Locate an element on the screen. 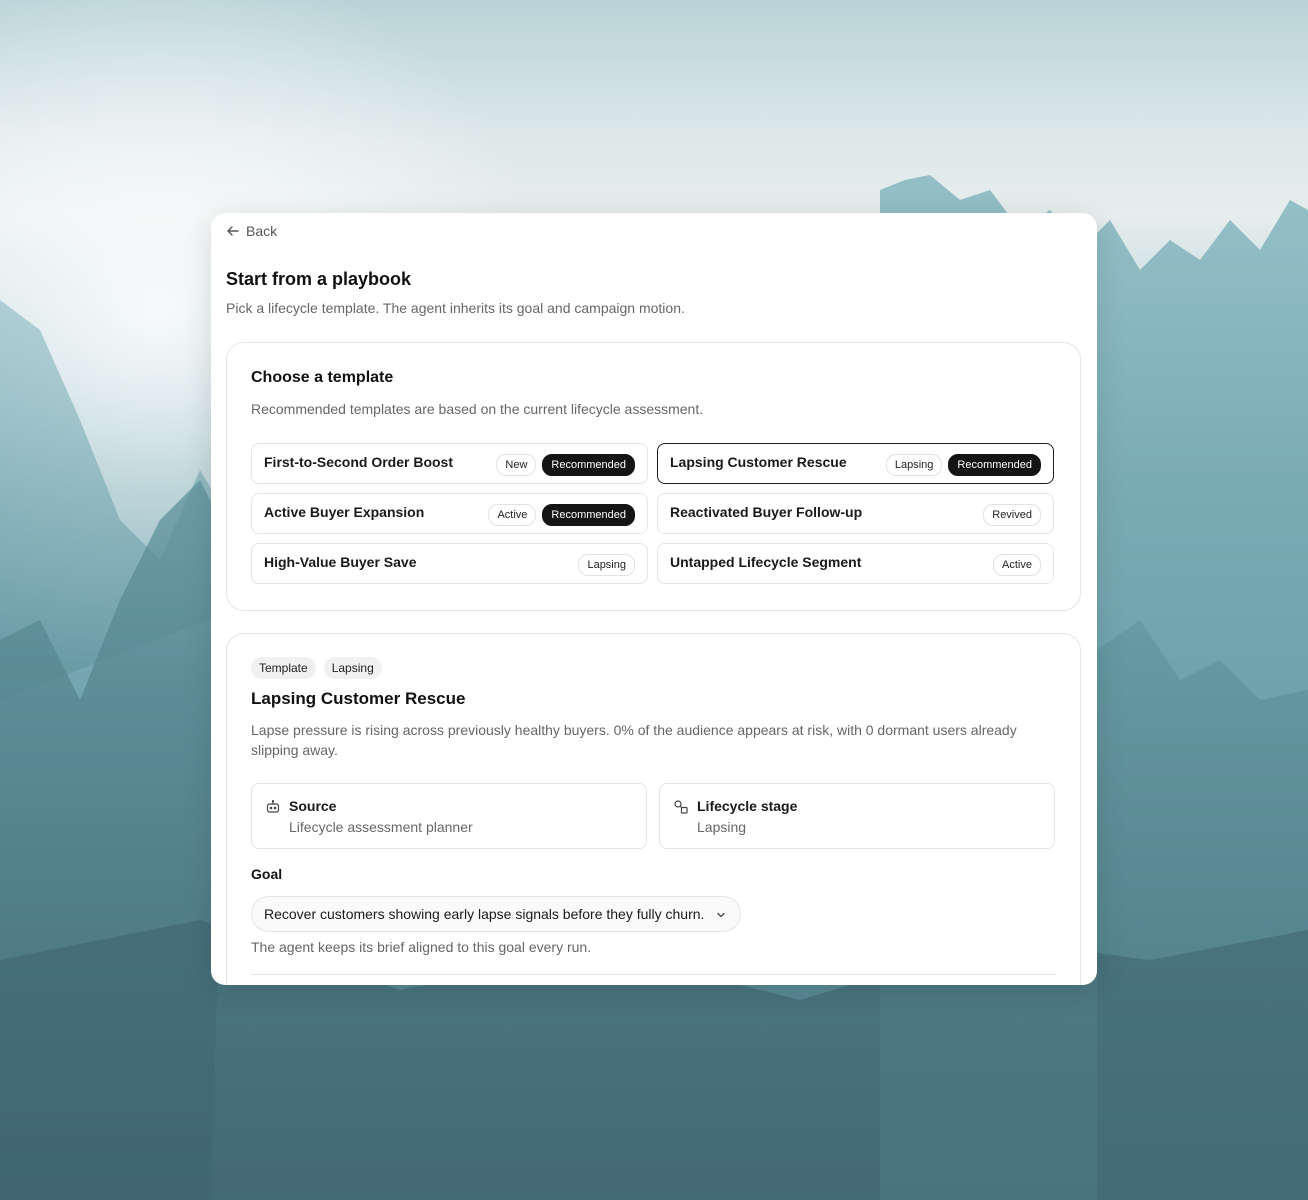  template-name: Lapsing Customer Rescue is located at coordinates (758, 462).